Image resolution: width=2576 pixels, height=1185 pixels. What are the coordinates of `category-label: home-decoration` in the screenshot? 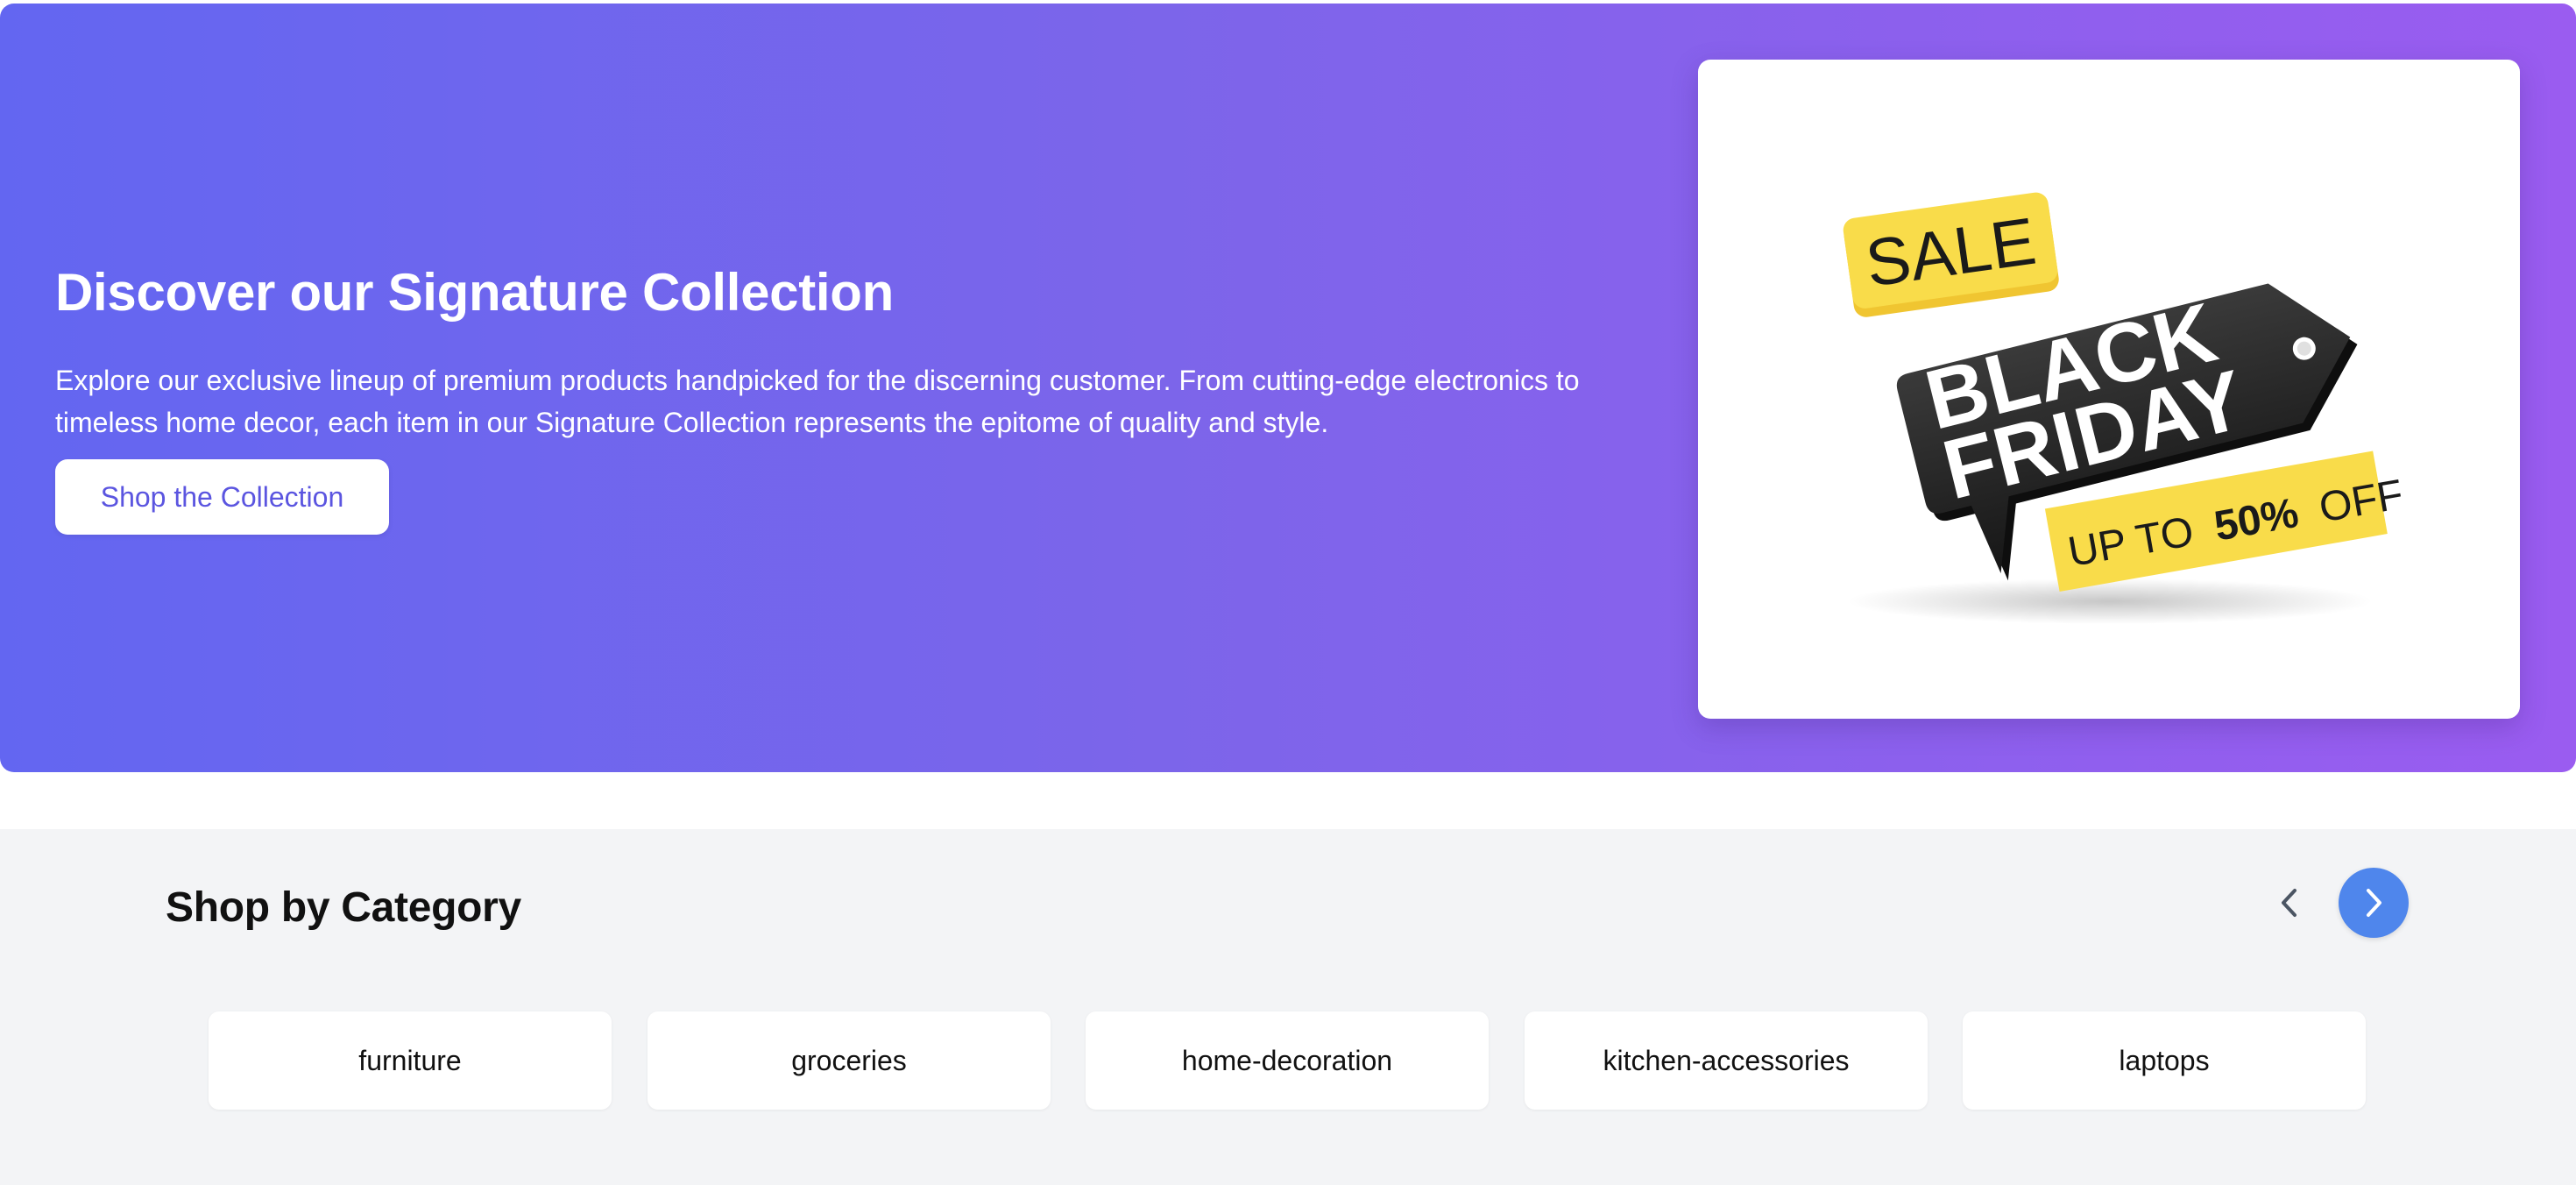 It's located at (1287, 1060).